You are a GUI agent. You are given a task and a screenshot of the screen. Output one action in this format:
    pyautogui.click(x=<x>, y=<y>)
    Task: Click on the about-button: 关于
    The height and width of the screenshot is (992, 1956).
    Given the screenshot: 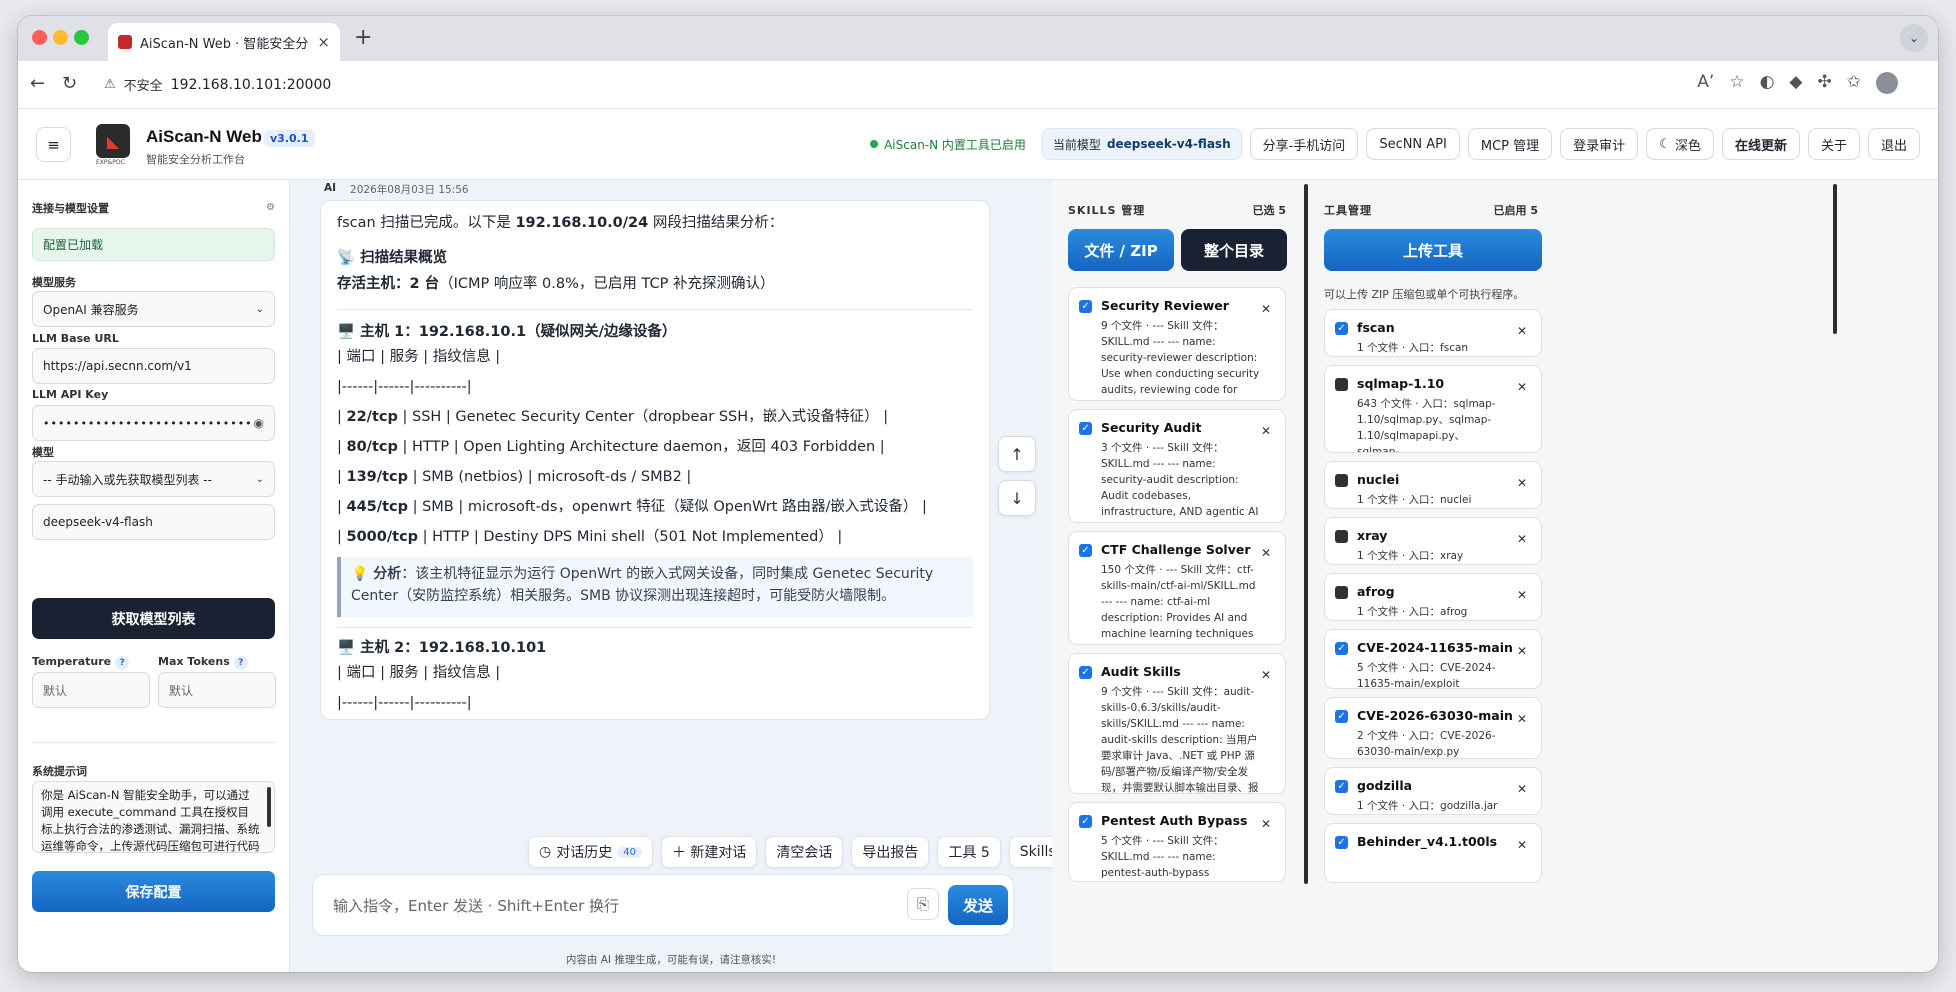 What is the action you would take?
    pyautogui.click(x=1833, y=144)
    